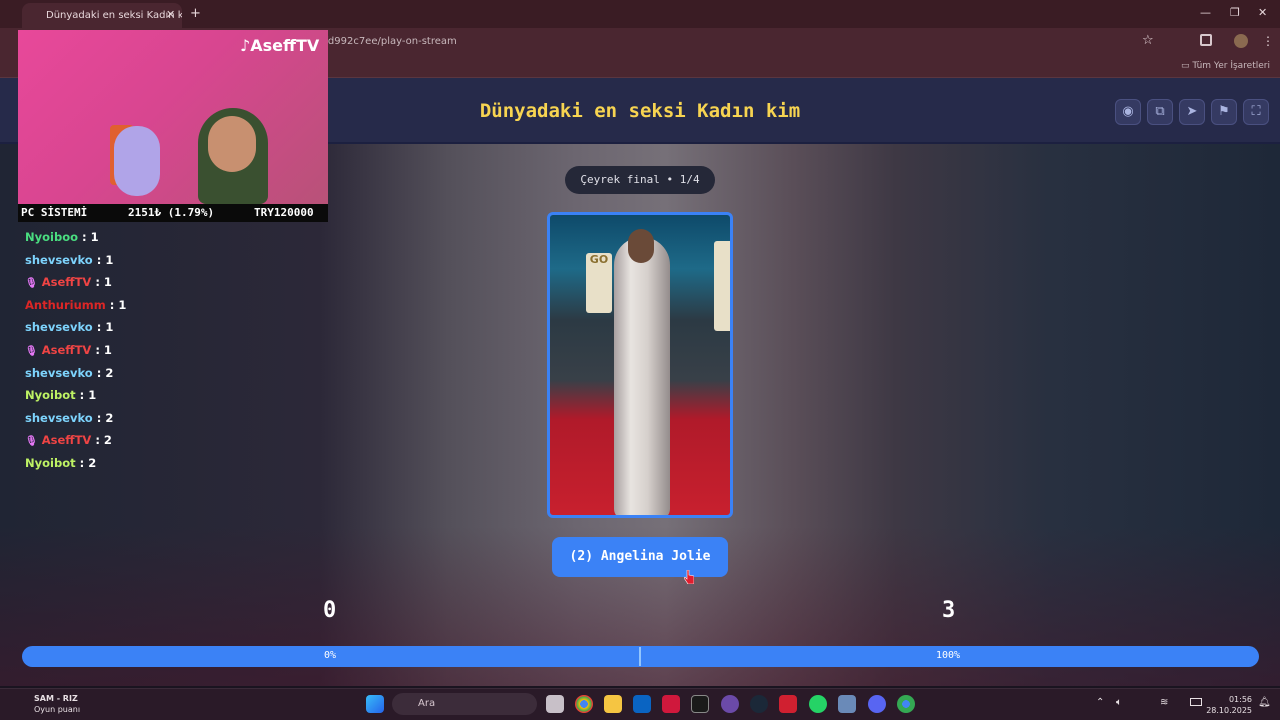 The image size is (1280, 720). What do you see at coordinates (730, 704) in the screenshot?
I see `app-ring-icon` at bounding box center [730, 704].